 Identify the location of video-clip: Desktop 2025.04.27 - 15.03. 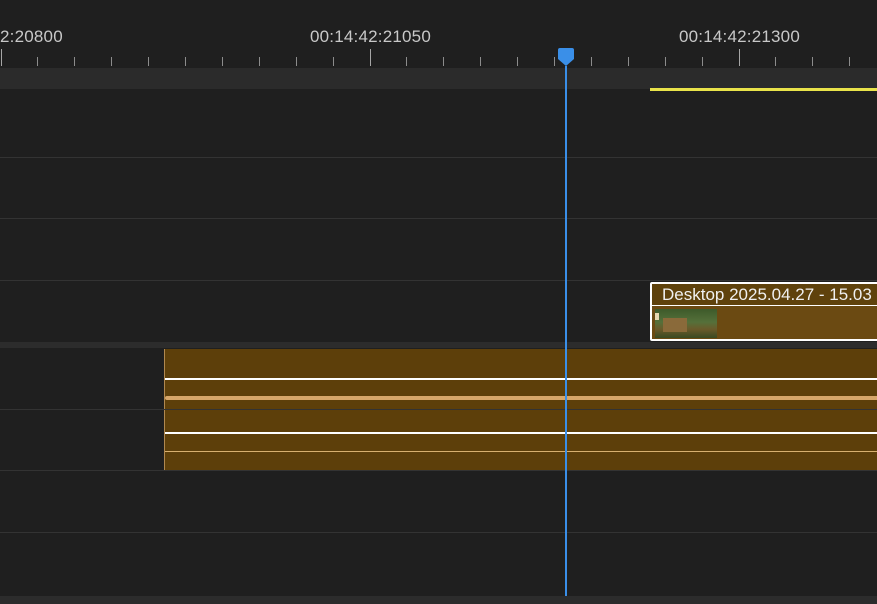
(763, 311).